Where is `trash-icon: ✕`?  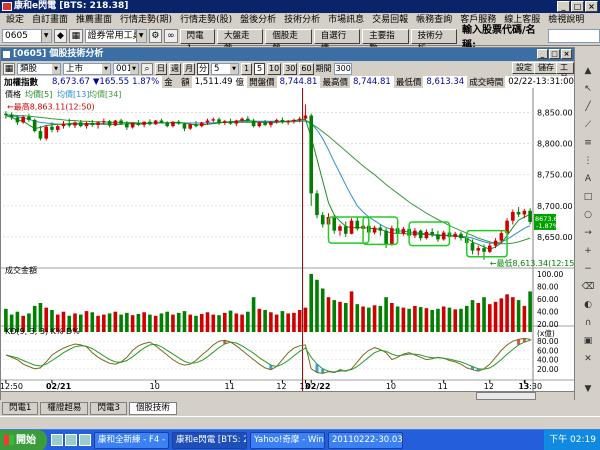
trash-icon: ✕ is located at coordinates (588, 359).